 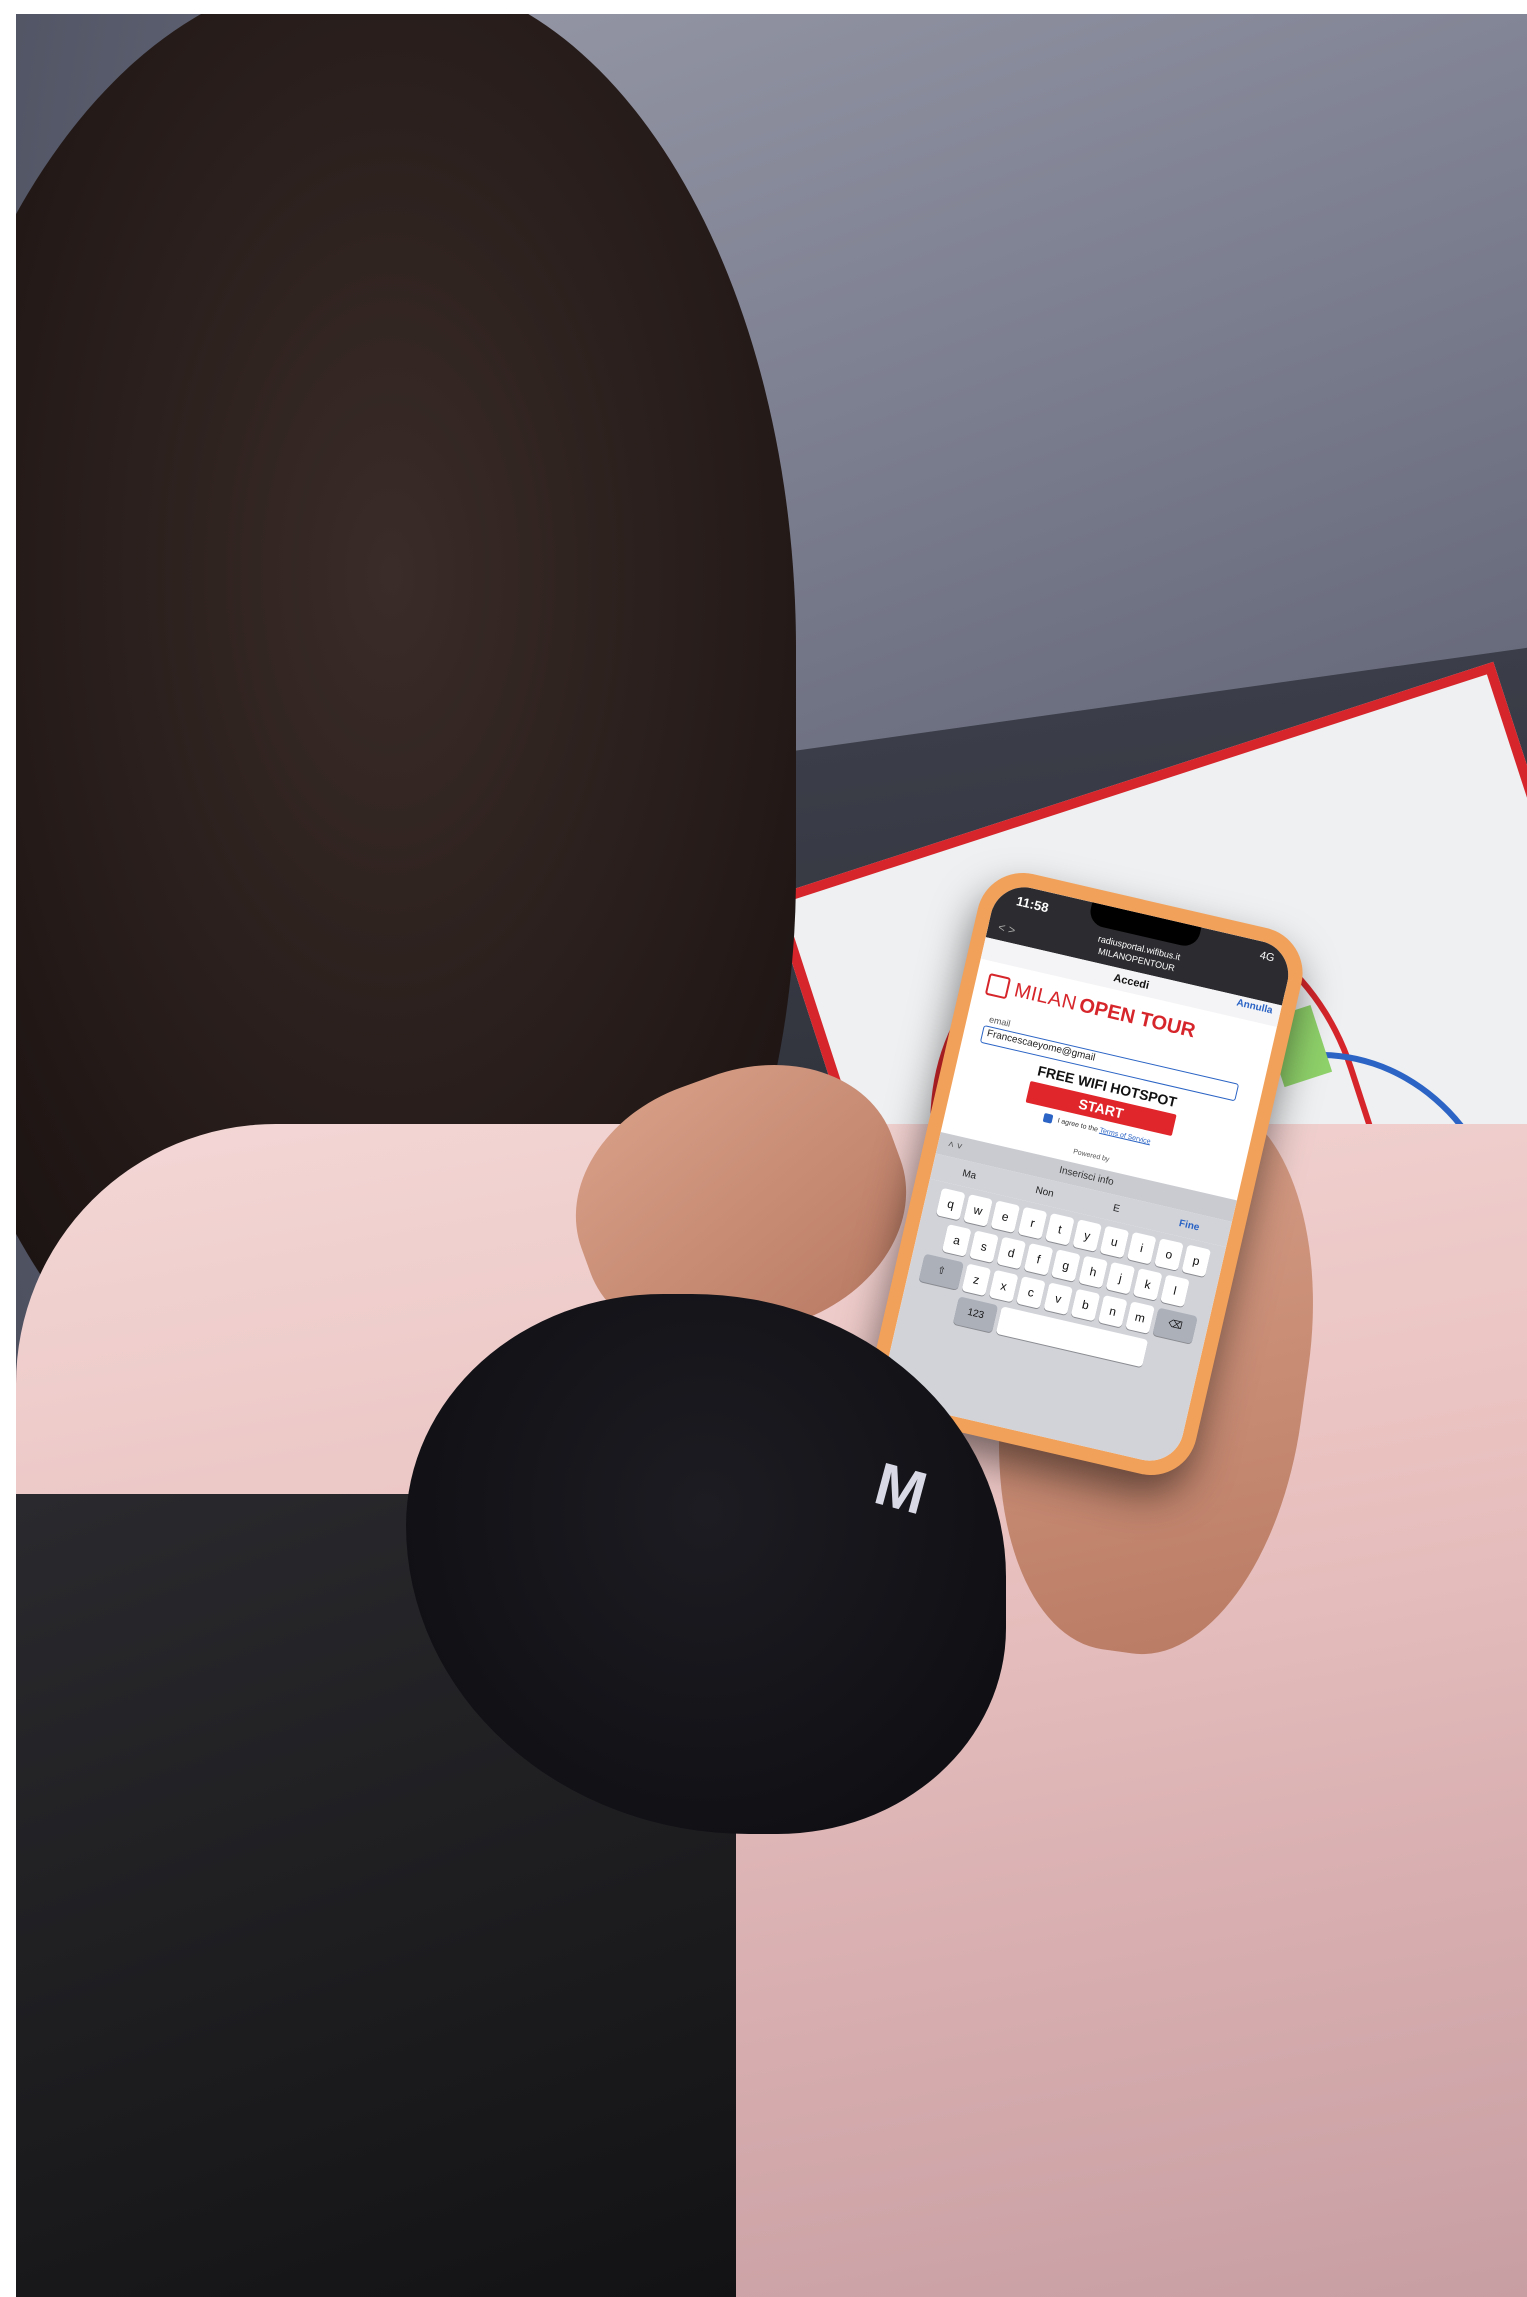 I want to click on key: d, so click(x=1011, y=1253).